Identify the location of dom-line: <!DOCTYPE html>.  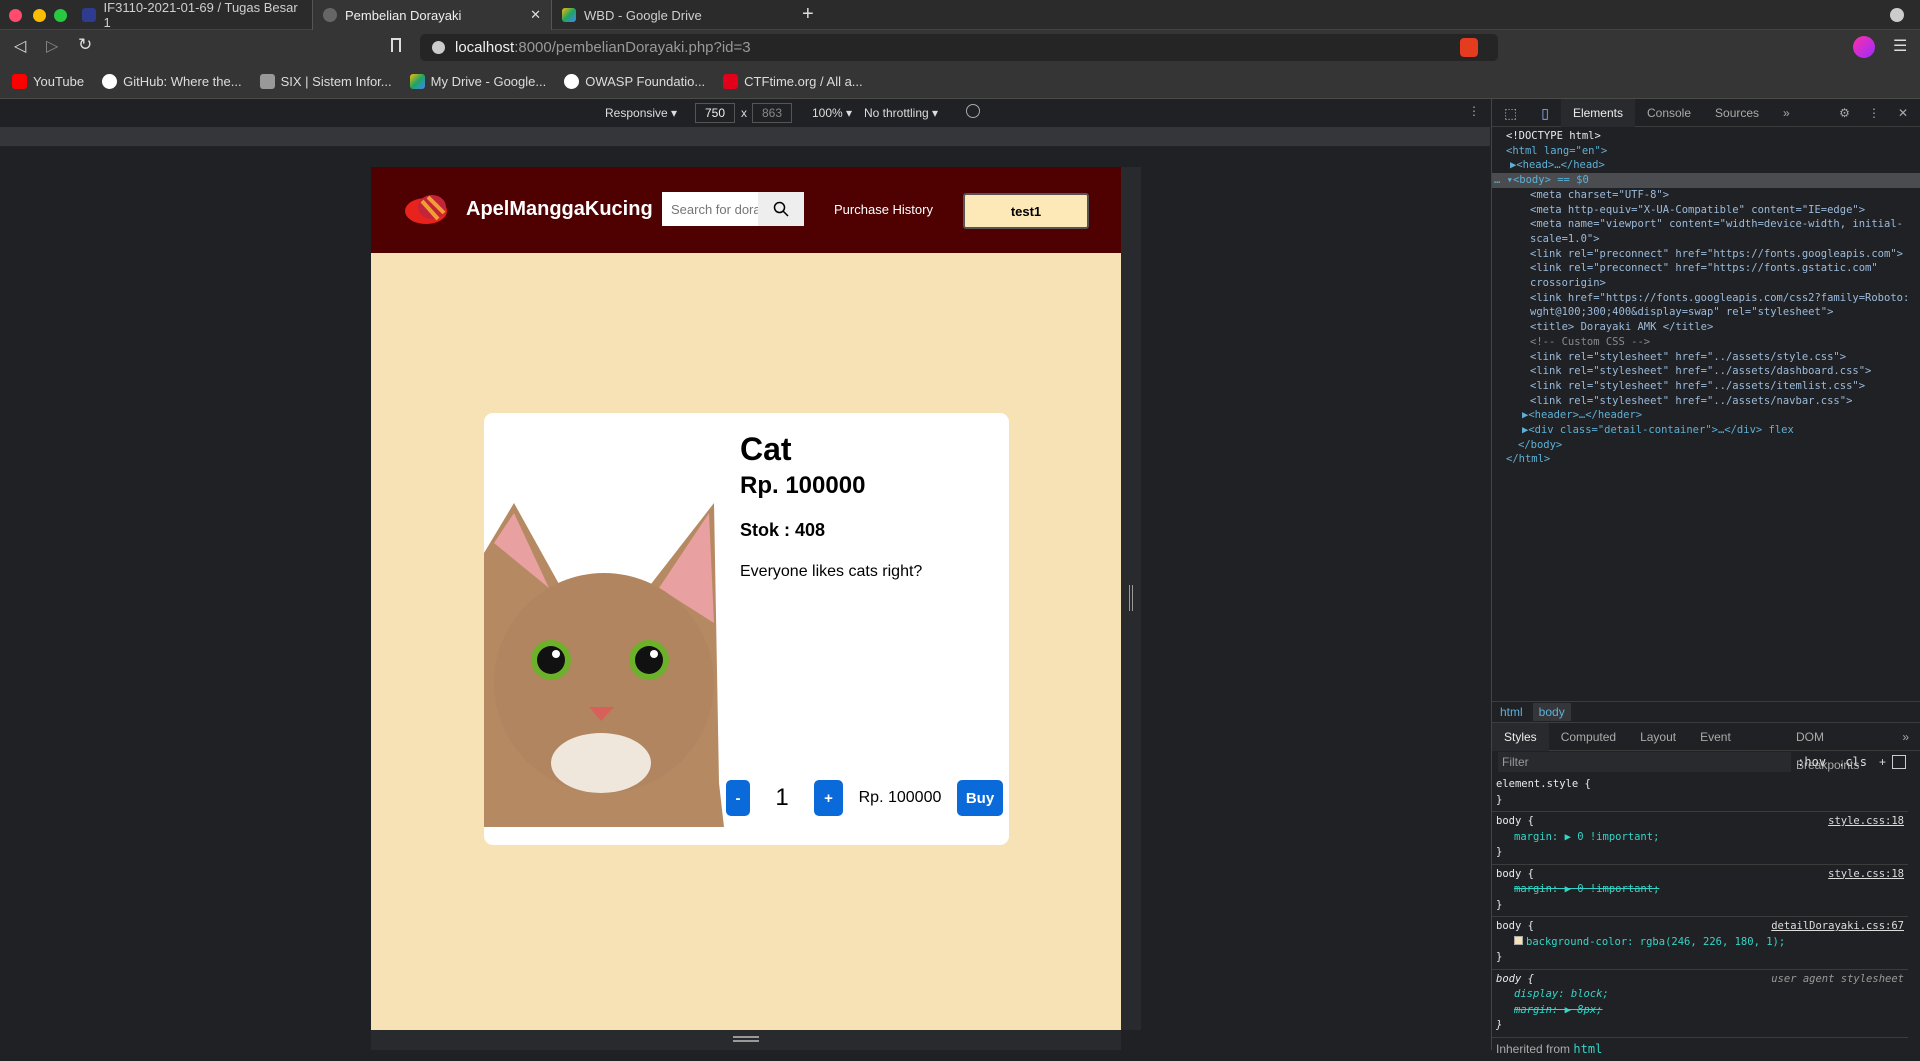
(1706, 136).